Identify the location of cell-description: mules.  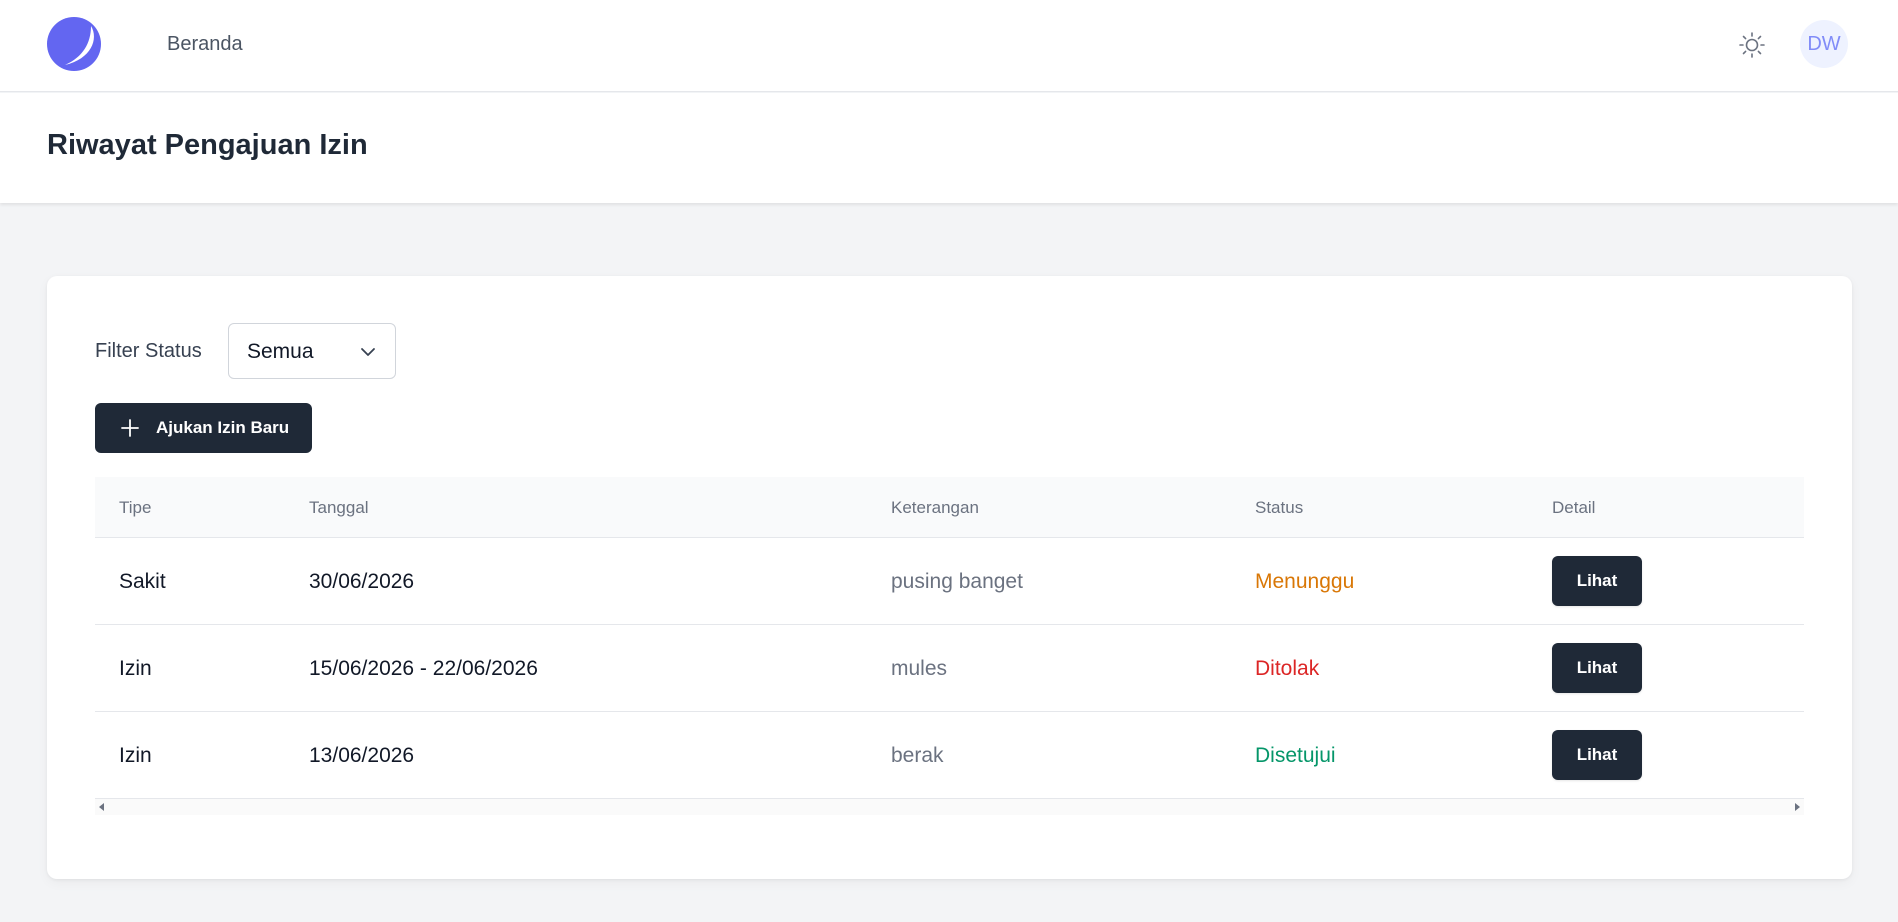
(919, 668).